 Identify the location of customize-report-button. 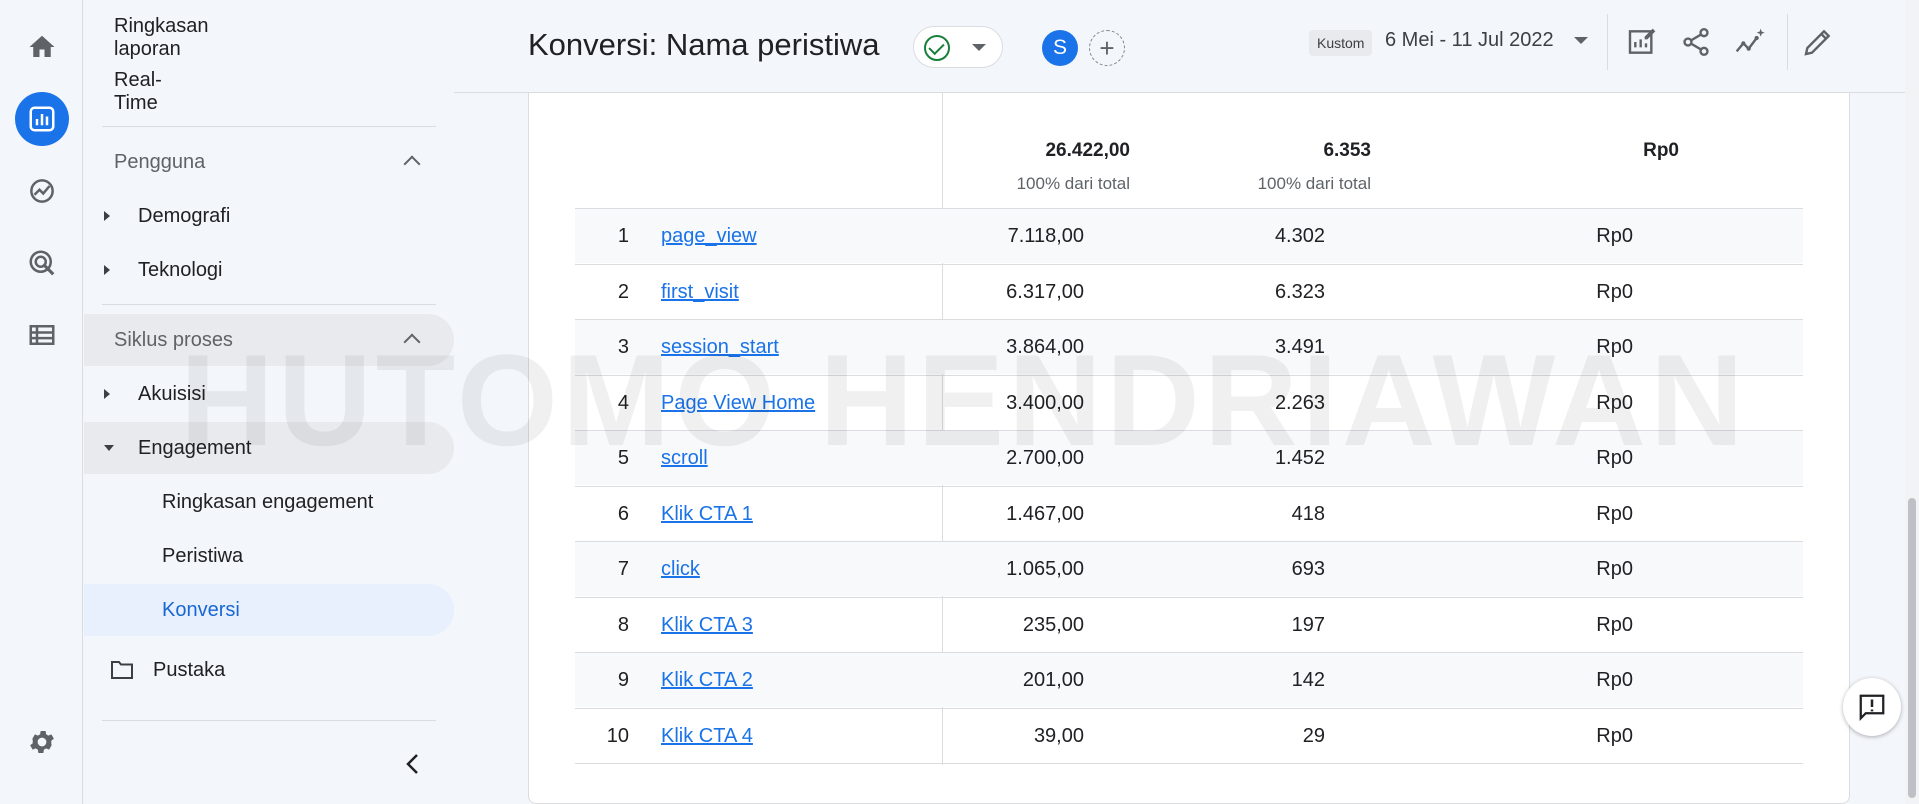
(1642, 42).